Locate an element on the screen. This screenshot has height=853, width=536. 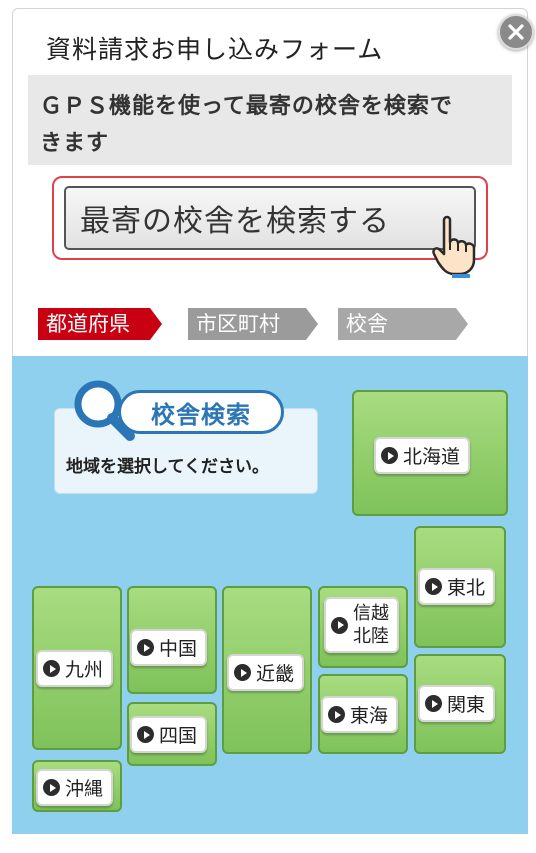
region-label-kyushu: 九州 is located at coordinates (75, 668).